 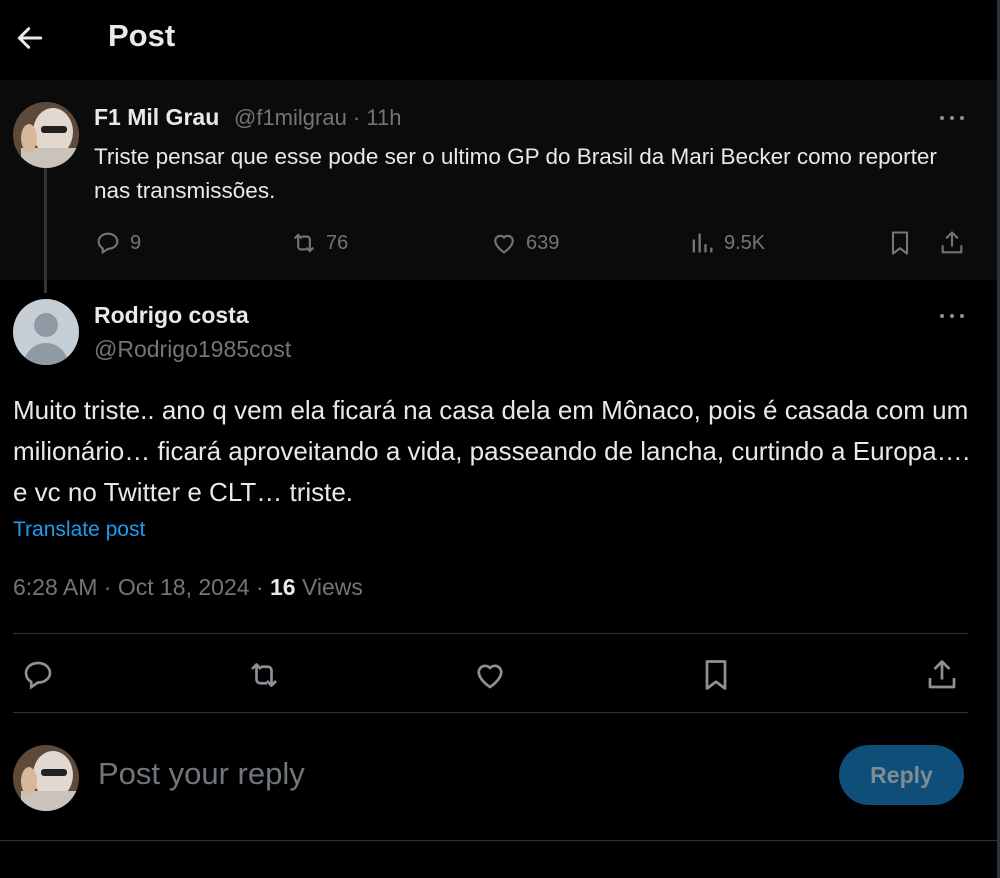 What do you see at coordinates (79, 530) in the screenshot?
I see `translate-post-link: Translate post` at bounding box center [79, 530].